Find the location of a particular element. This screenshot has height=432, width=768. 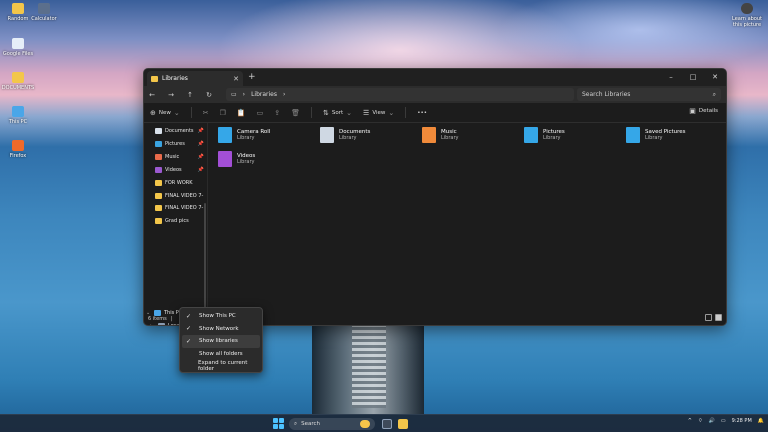

refresh-button: ↻ is located at coordinates (209, 95).